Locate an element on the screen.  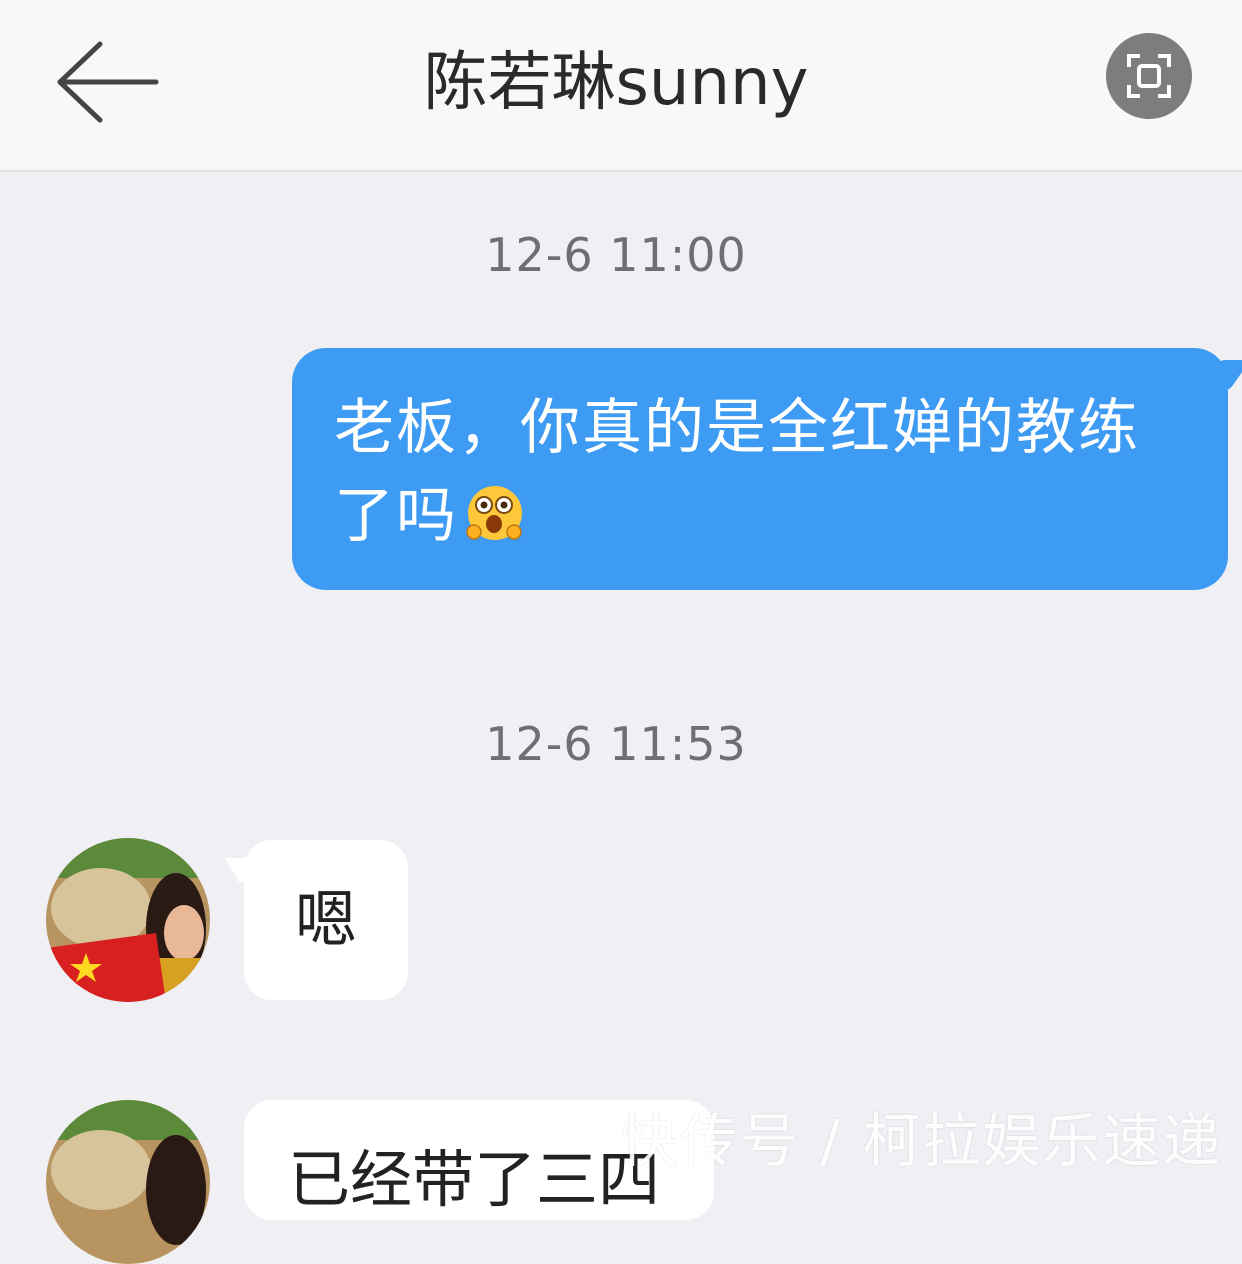
hugging-face-emoji-icon is located at coordinates (495, 527).